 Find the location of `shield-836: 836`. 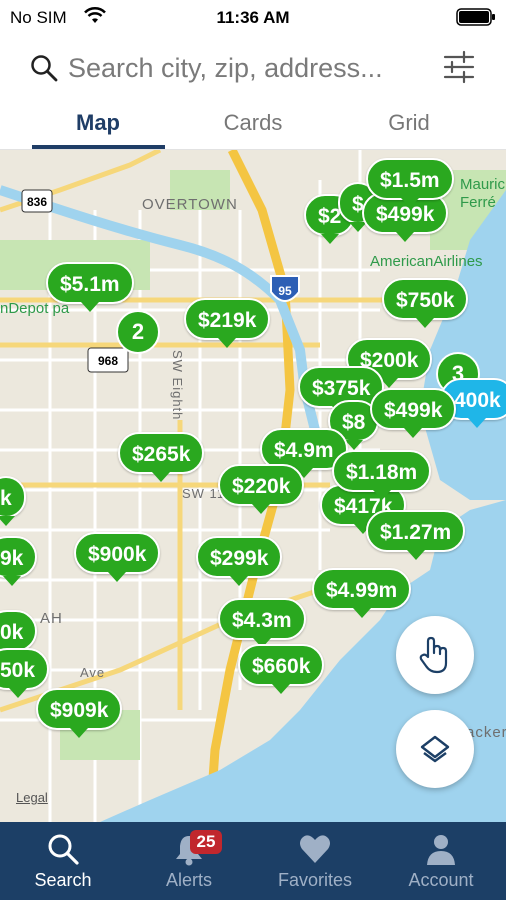

shield-836: 836 is located at coordinates (37, 202).